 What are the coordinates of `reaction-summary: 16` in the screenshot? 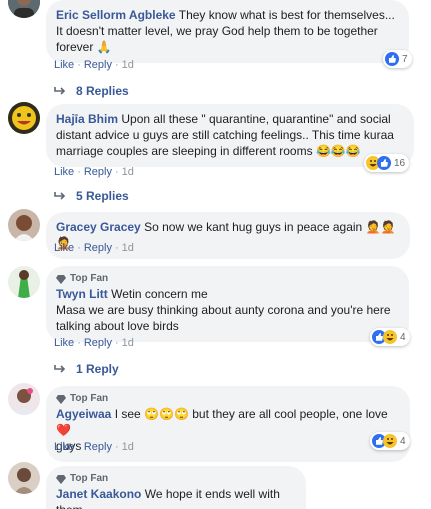 It's located at (387, 163).